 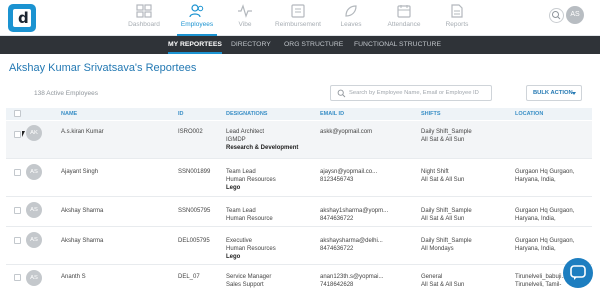 I want to click on search-icon, so click(x=341, y=93).